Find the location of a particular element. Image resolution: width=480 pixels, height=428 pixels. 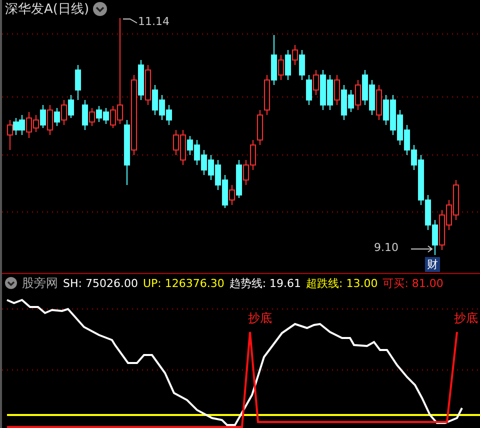

indicator-reading: SH: 75026.00 is located at coordinates (100, 283).